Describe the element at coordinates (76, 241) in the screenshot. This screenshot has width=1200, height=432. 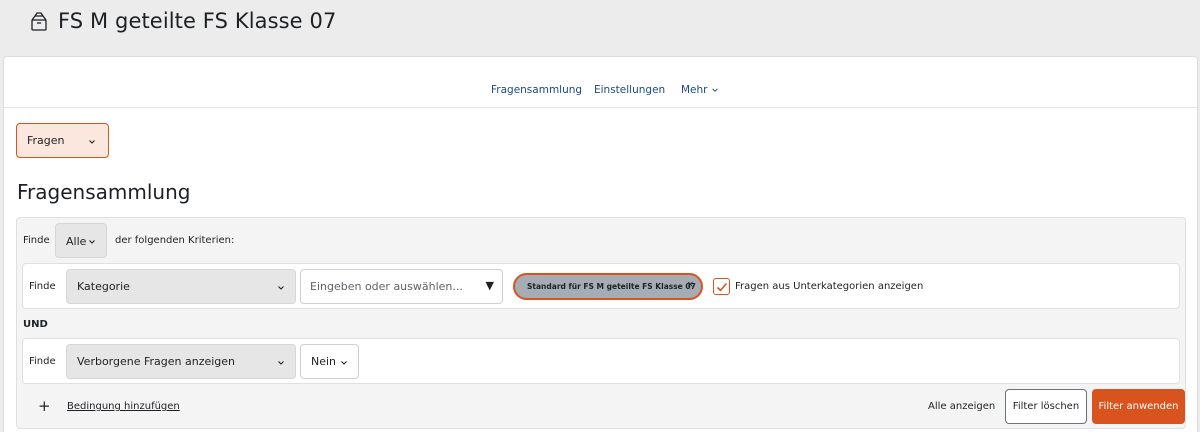
I see `match-type-value: Alle` at that location.